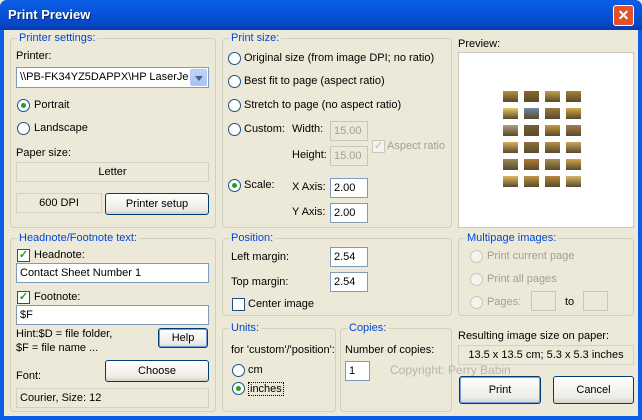  I want to click on cm-label: cm, so click(255, 370).